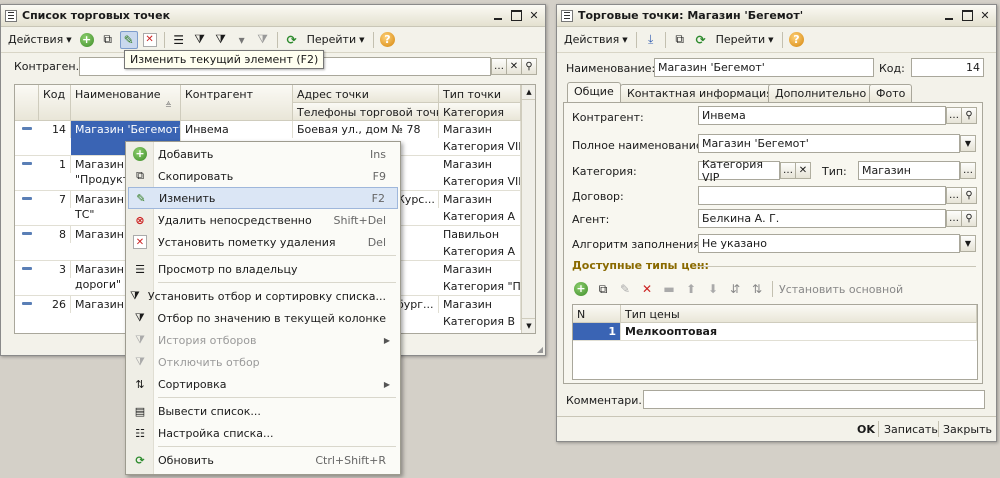 Image resolution: width=1000 pixels, height=478 pixels. What do you see at coordinates (528, 325) in the screenshot?
I see `scroll-down-button: ▼` at bounding box center [528, 325].